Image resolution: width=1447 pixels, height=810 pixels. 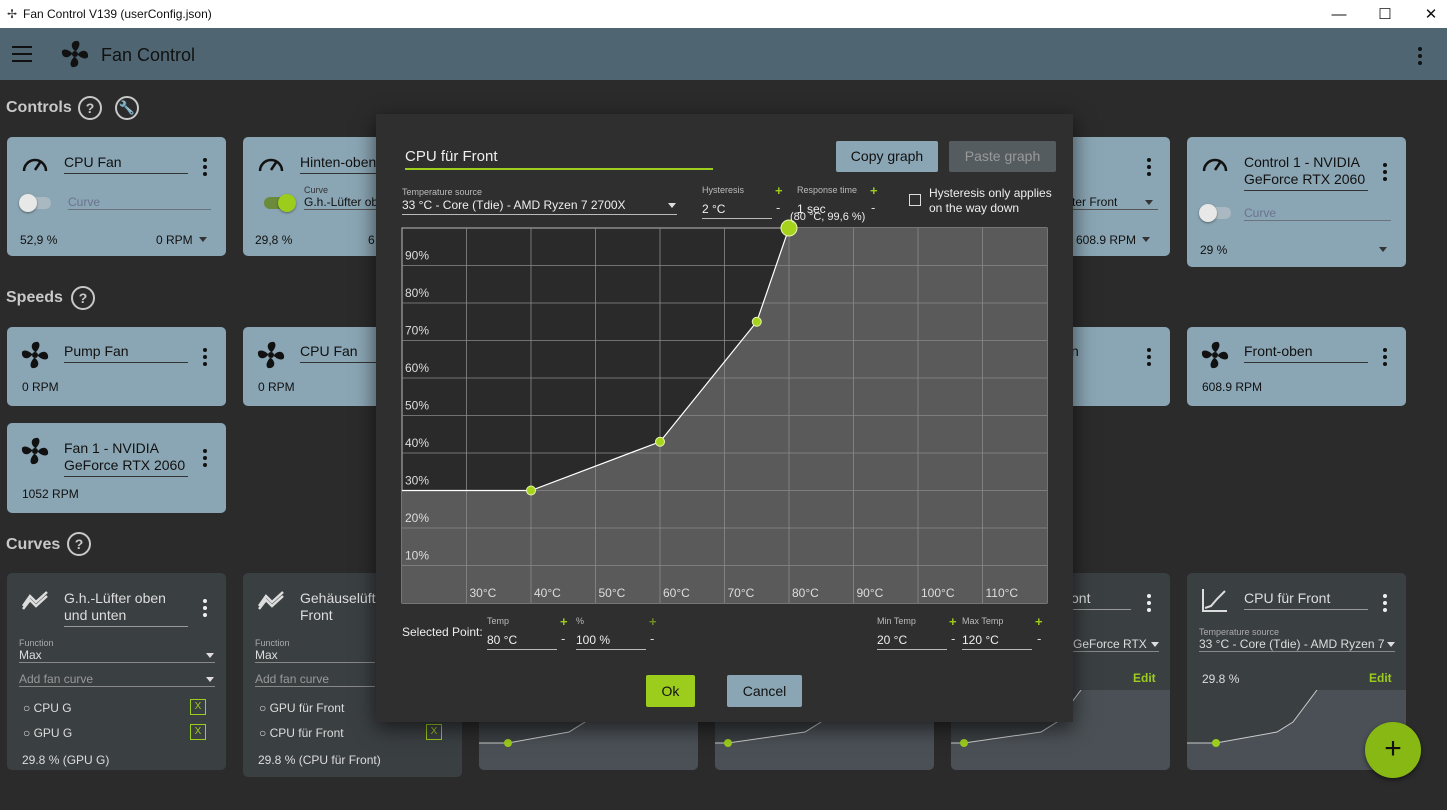 I want to click on close-button: ✕, so click(x=1427, y=14).